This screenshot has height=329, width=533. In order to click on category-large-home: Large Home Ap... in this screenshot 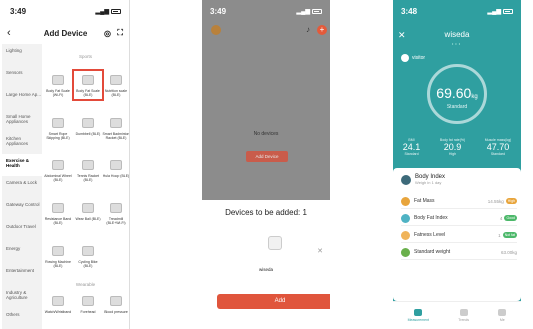, I will do `click(22, 99)`.